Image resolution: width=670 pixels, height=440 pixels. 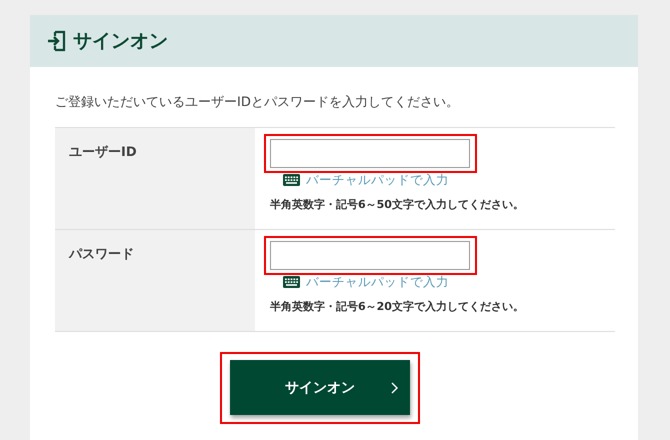 I want to click on hint-text: 半角英数字・記号6～20文字で入力してください。, so click(x=397, y=306).